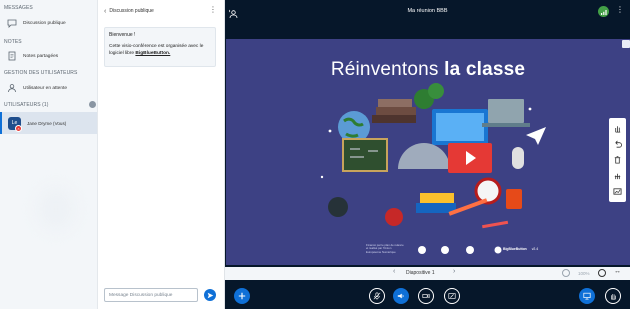 The image size is (630, 309). I want to click on actions-button, so click(242, 296).